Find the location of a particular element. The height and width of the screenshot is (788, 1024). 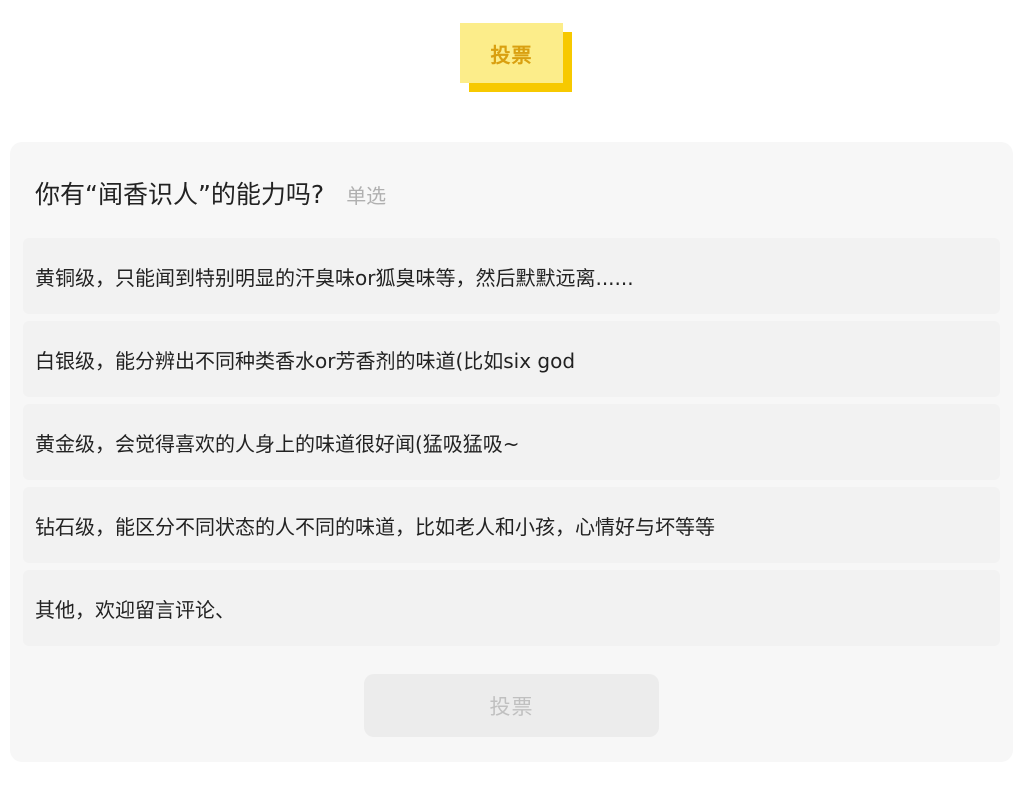

poll-option-gold: 黄金级，会觉得喜欢的人身上的味道很好闻(猛吸猛吸~ is located at coordinates (511, 442).